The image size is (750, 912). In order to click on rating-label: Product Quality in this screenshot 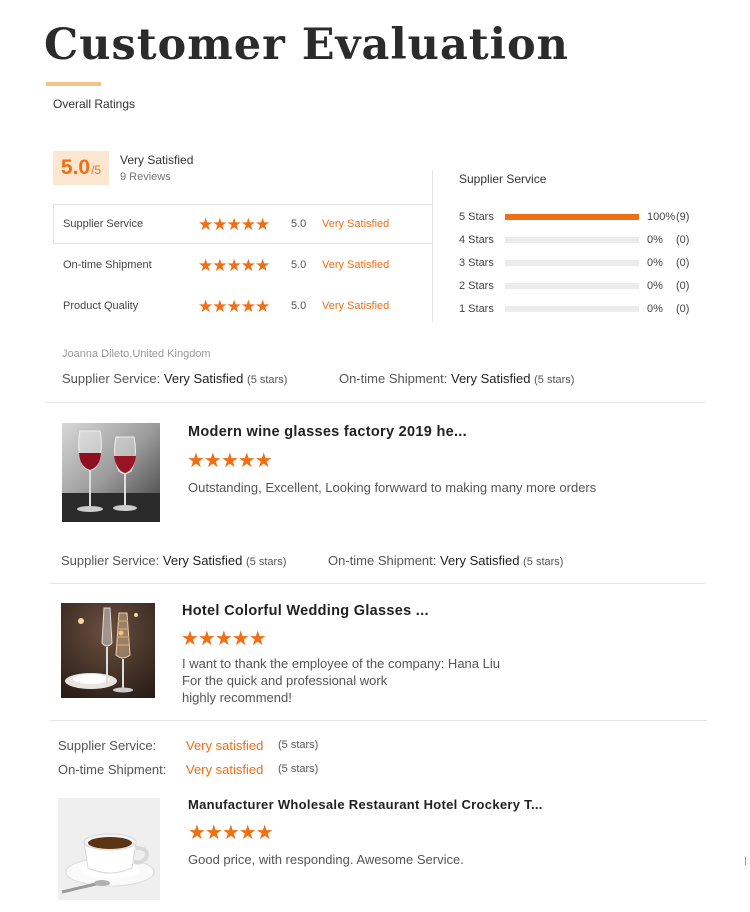, I will do `click(101, 306)`.